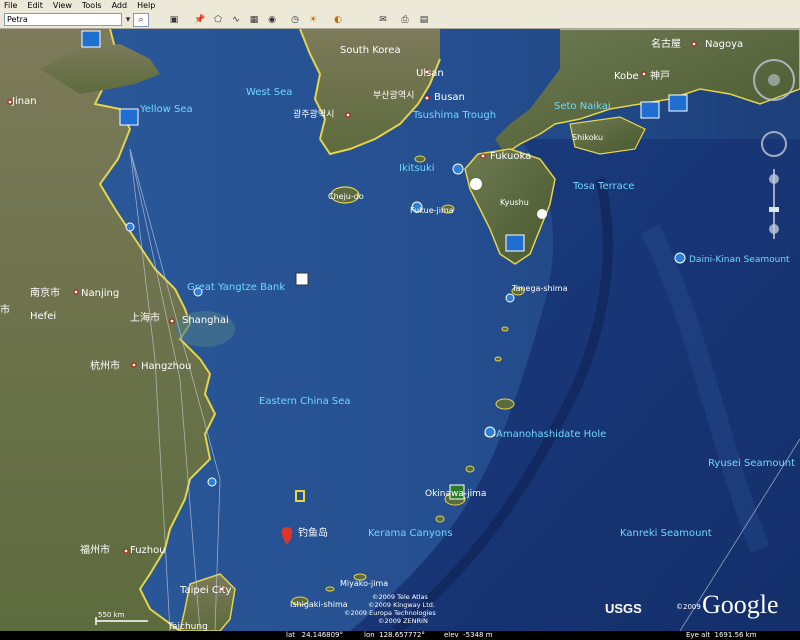 The height and width of the screenshot is (640, 800). I want to click on status-lat: lat 24.146809°, so click(315, 635).